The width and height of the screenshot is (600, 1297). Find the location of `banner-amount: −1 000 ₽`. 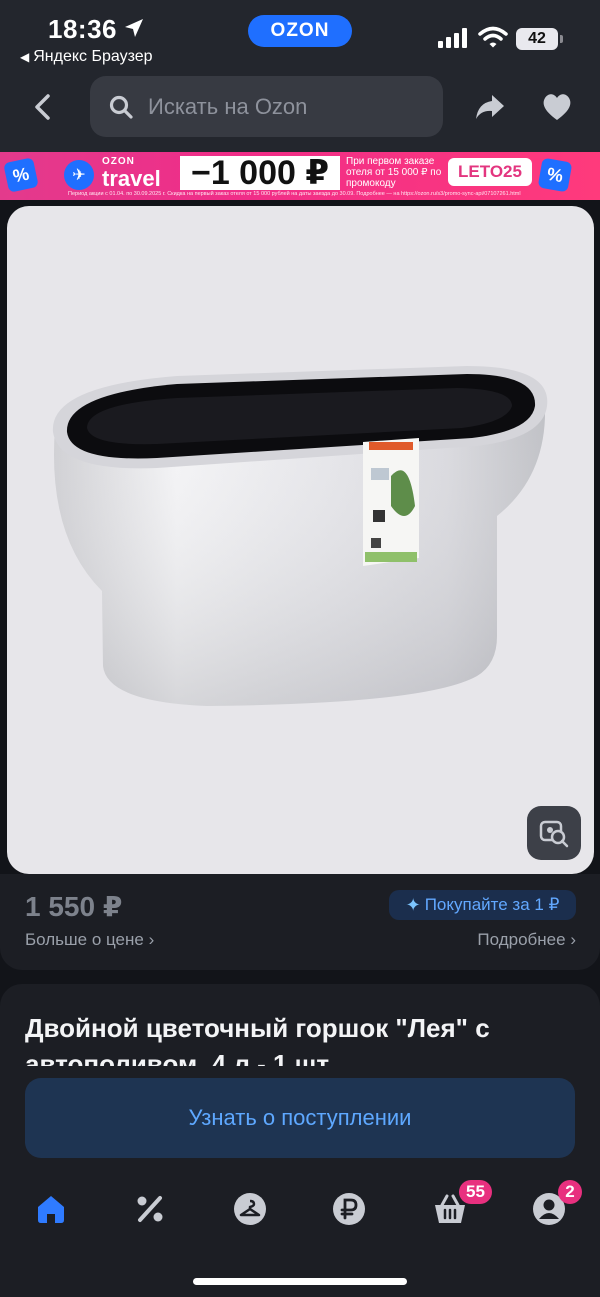

banner-amount: −1 000 ₽ is located at coordinates (260, 173).